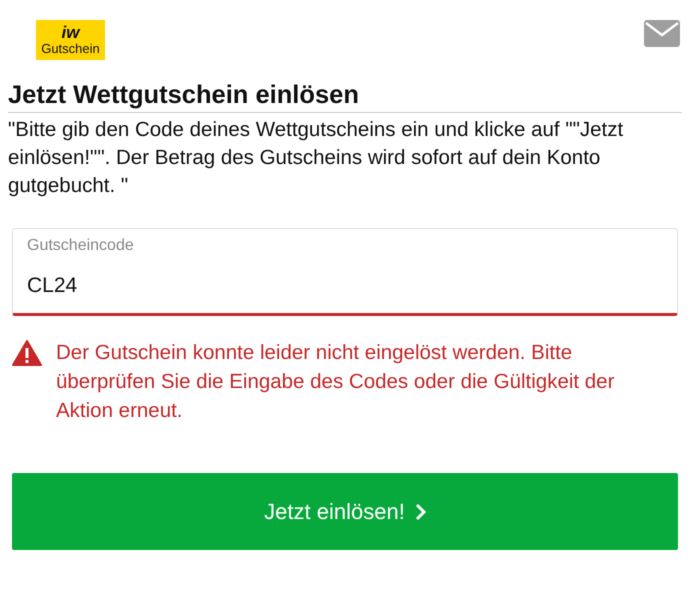  What do you see at coordinates (662, 33) in the screenshot?
I see `mail-icon` at bounding box center [662, 33].